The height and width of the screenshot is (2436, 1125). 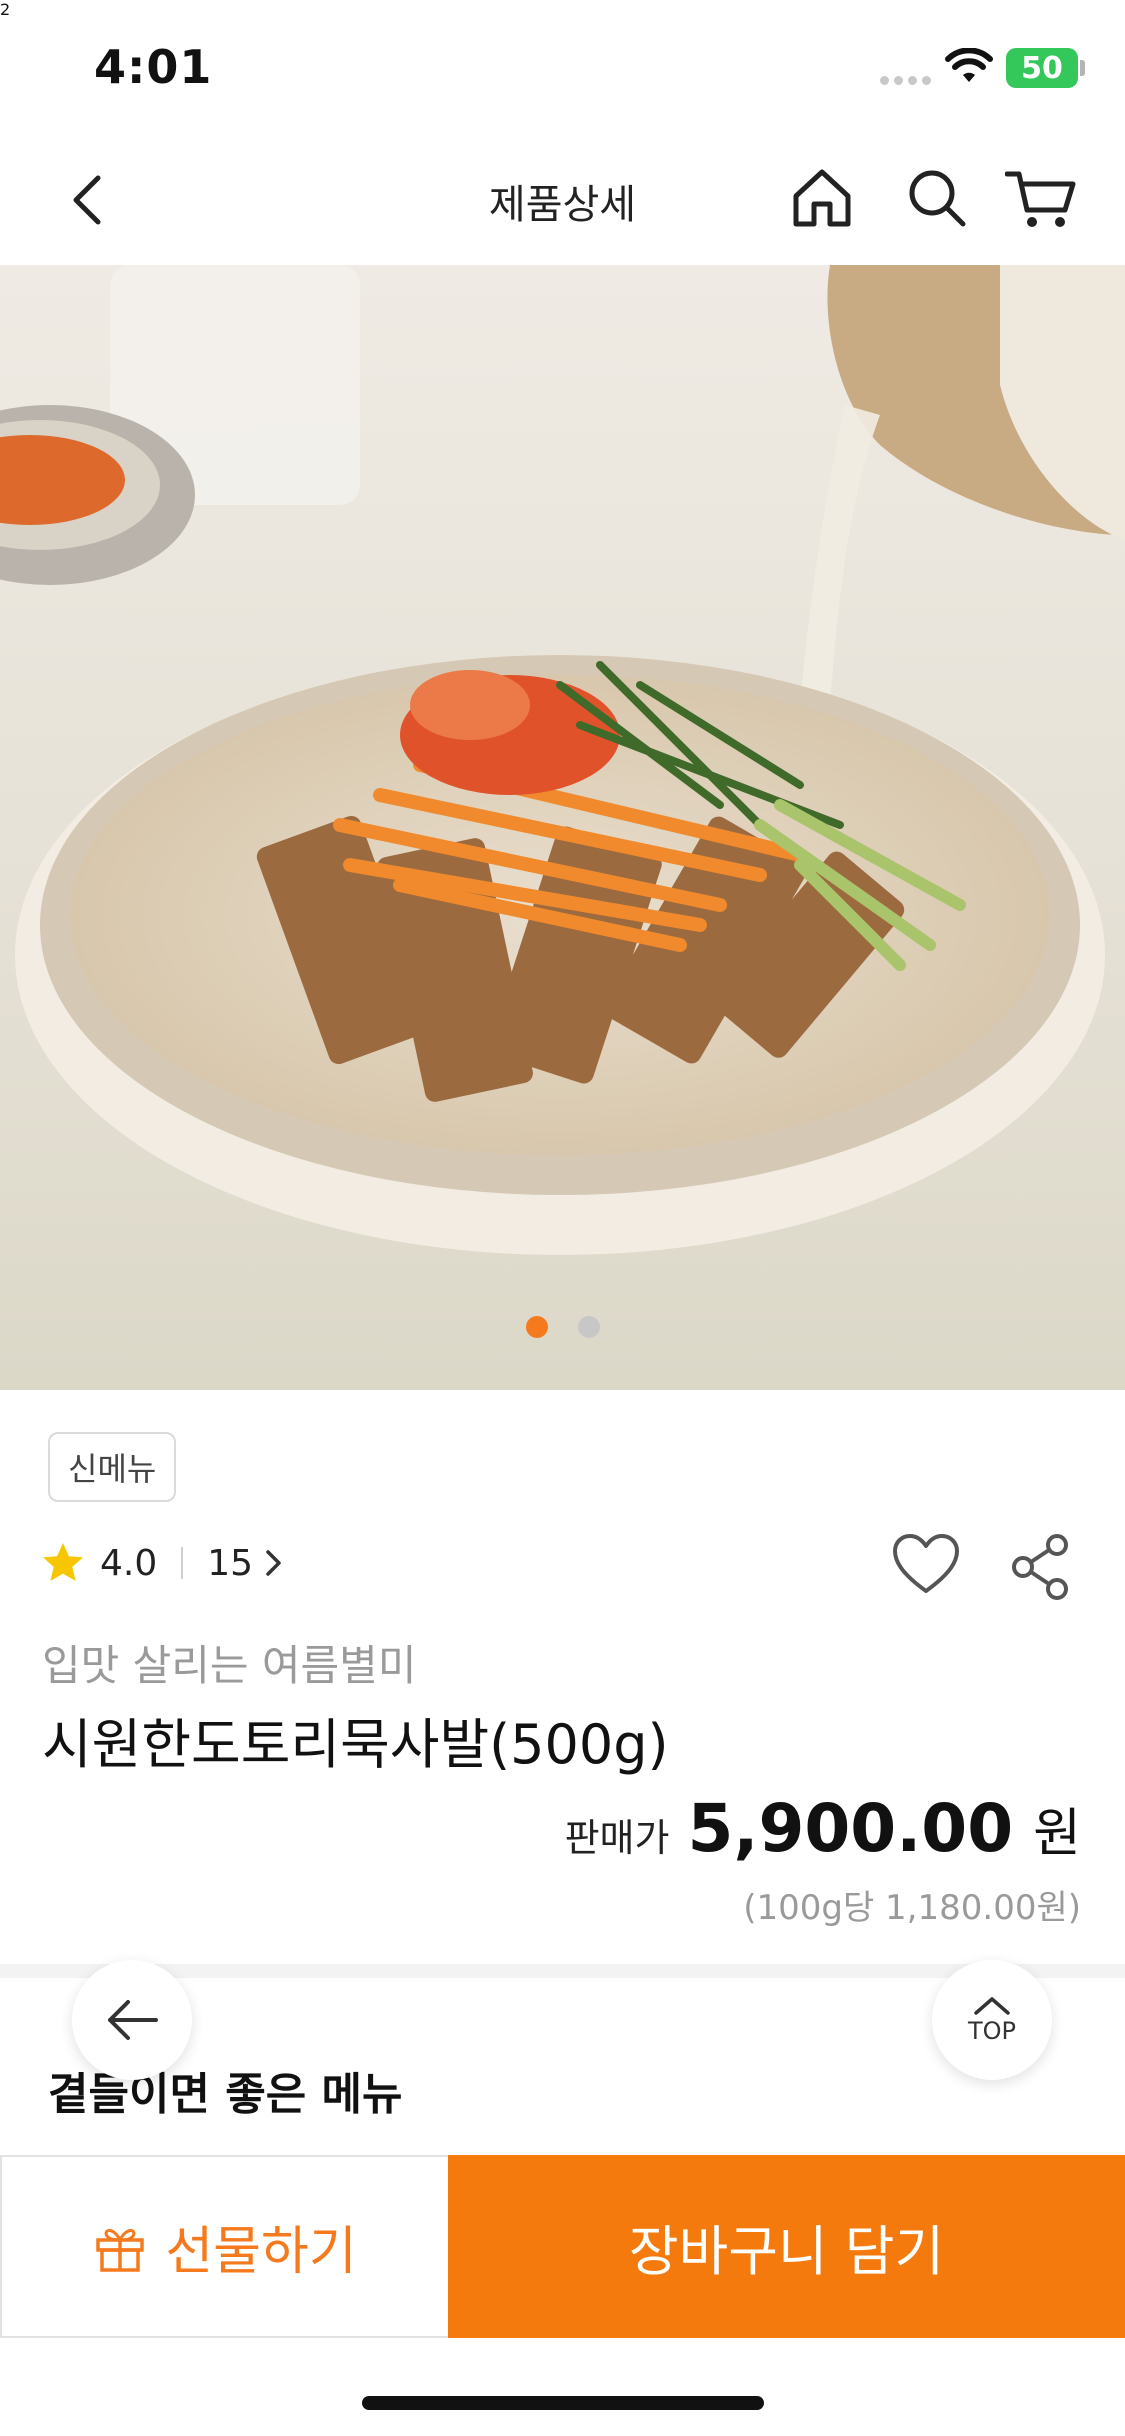 What do you see at coordinates (1082, 68) in the screenshot?
I see `battery-cap` at bounding box center [1082, 68].